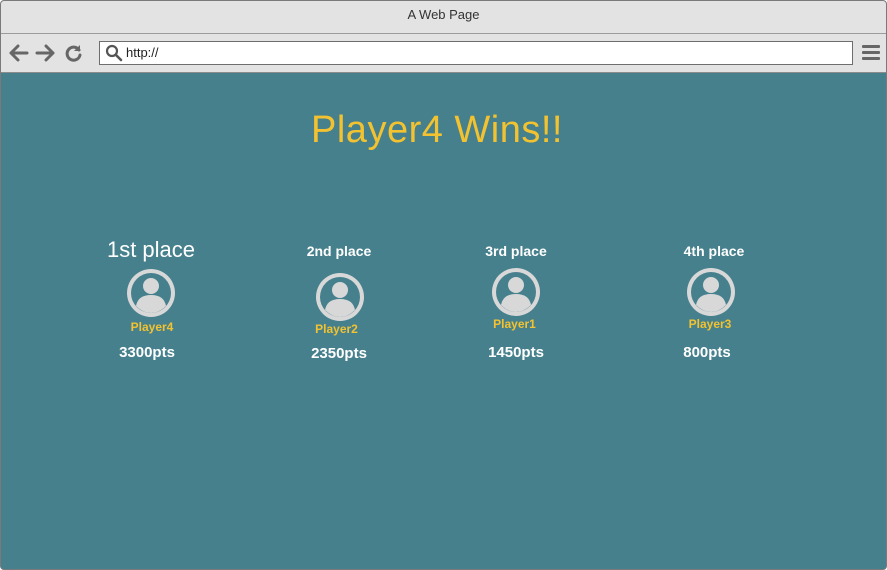 This screenshot has width=887, height=570. I want to click on window-title: A Web Page, so click(443, 14).